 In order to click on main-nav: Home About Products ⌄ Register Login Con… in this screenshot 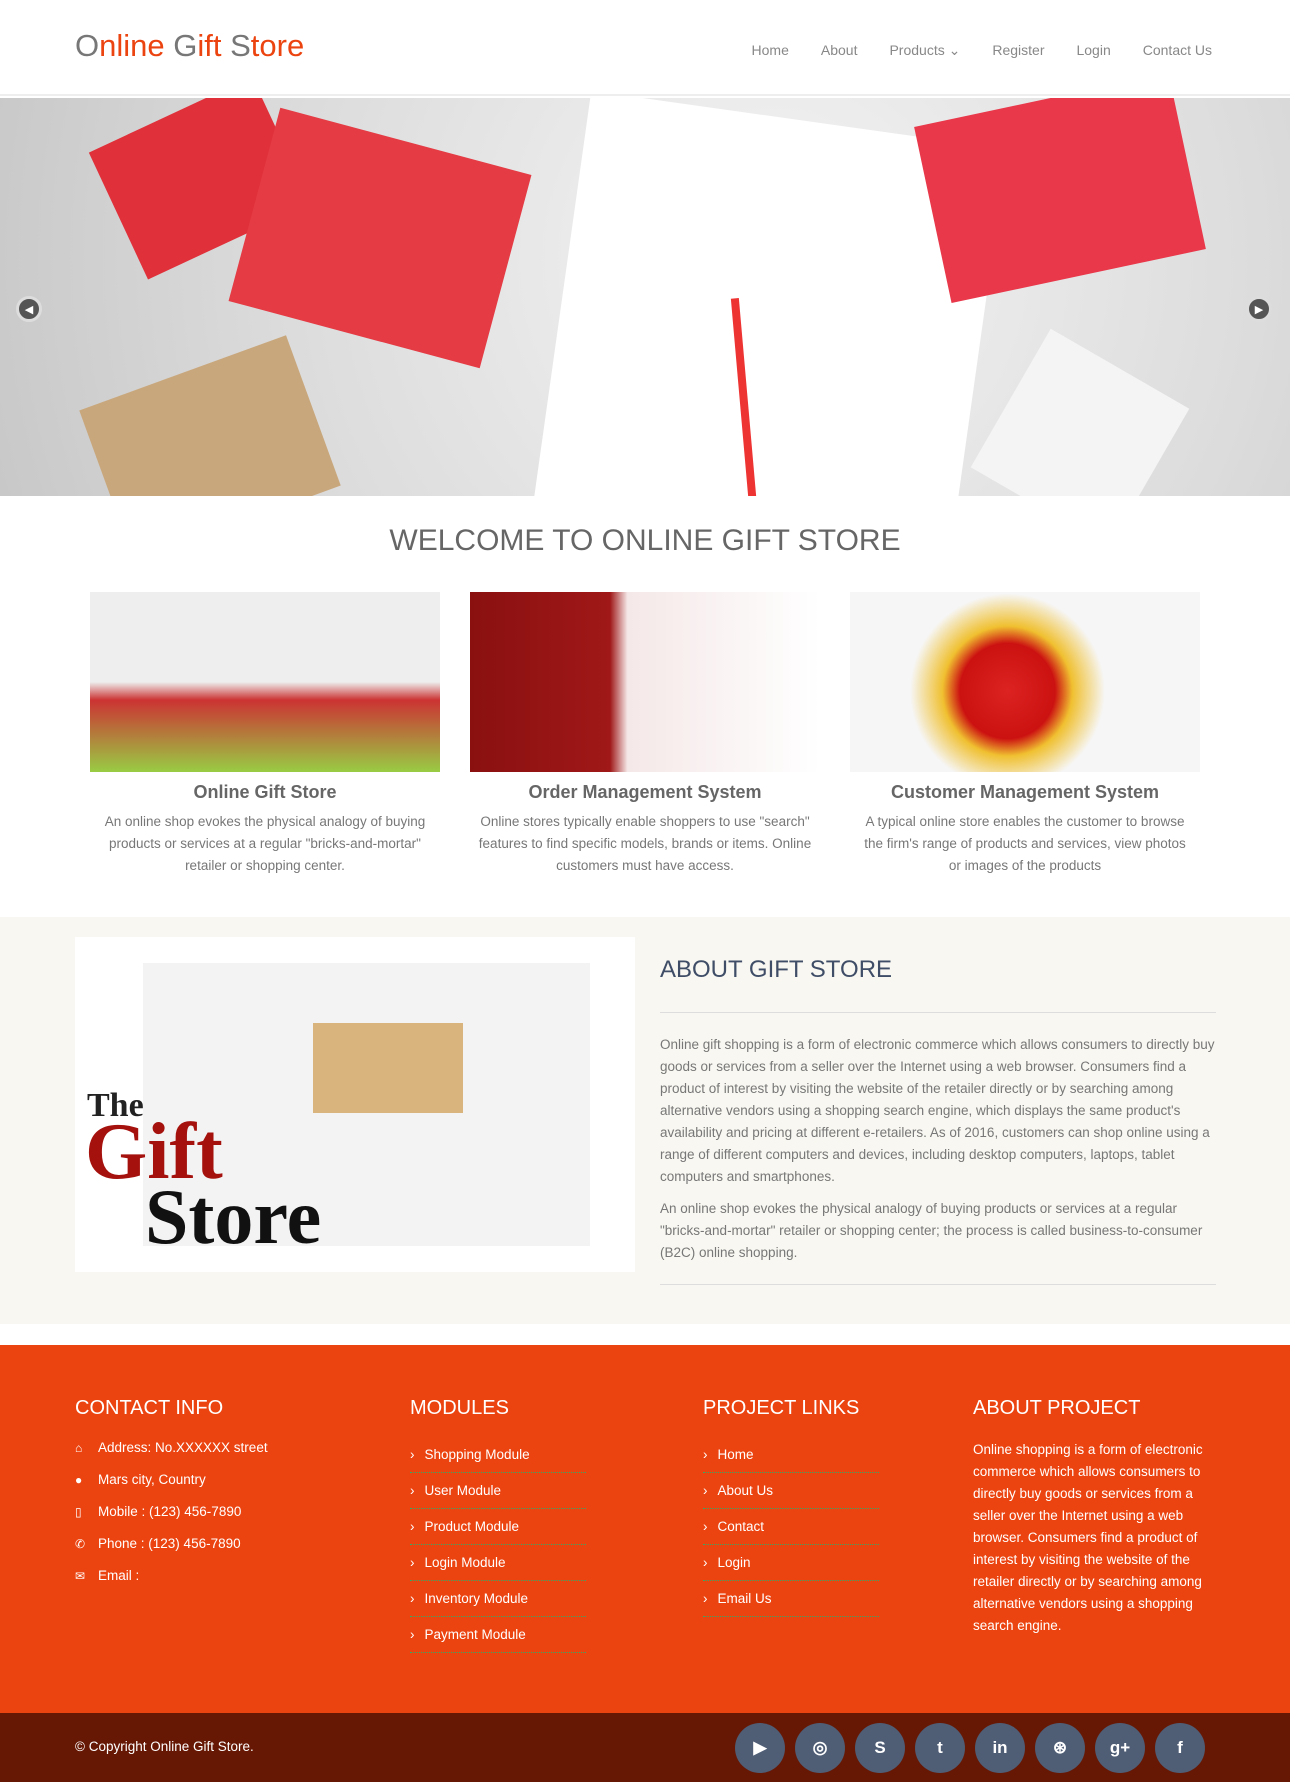, I will do `click(982, 50)`.